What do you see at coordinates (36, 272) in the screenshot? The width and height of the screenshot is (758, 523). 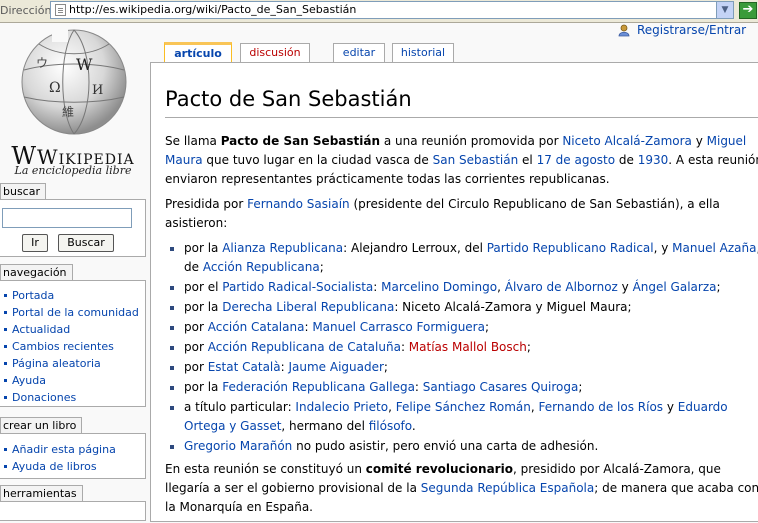 I see `navigation-portlet-title: navegación` at bounding box center [36, 272].